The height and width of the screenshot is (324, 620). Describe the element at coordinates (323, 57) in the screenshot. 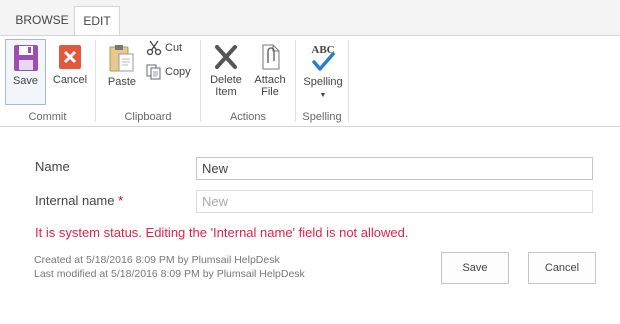

I see `spelling-check-icon: ABC` at that location.